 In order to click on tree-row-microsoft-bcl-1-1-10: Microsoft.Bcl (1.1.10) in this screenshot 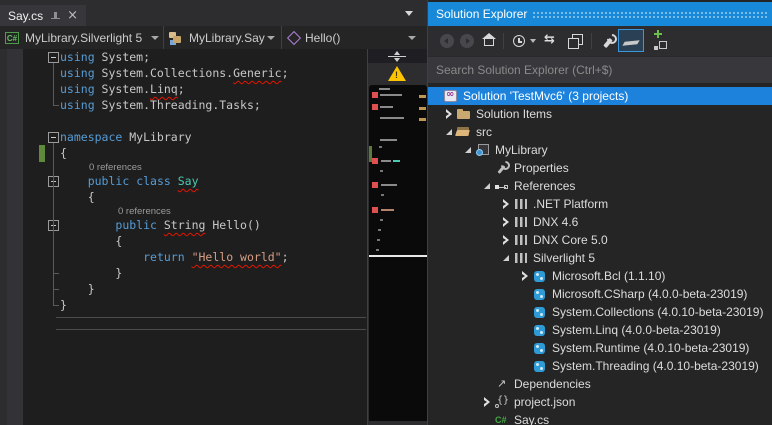, I will do `click(600, 276)`.